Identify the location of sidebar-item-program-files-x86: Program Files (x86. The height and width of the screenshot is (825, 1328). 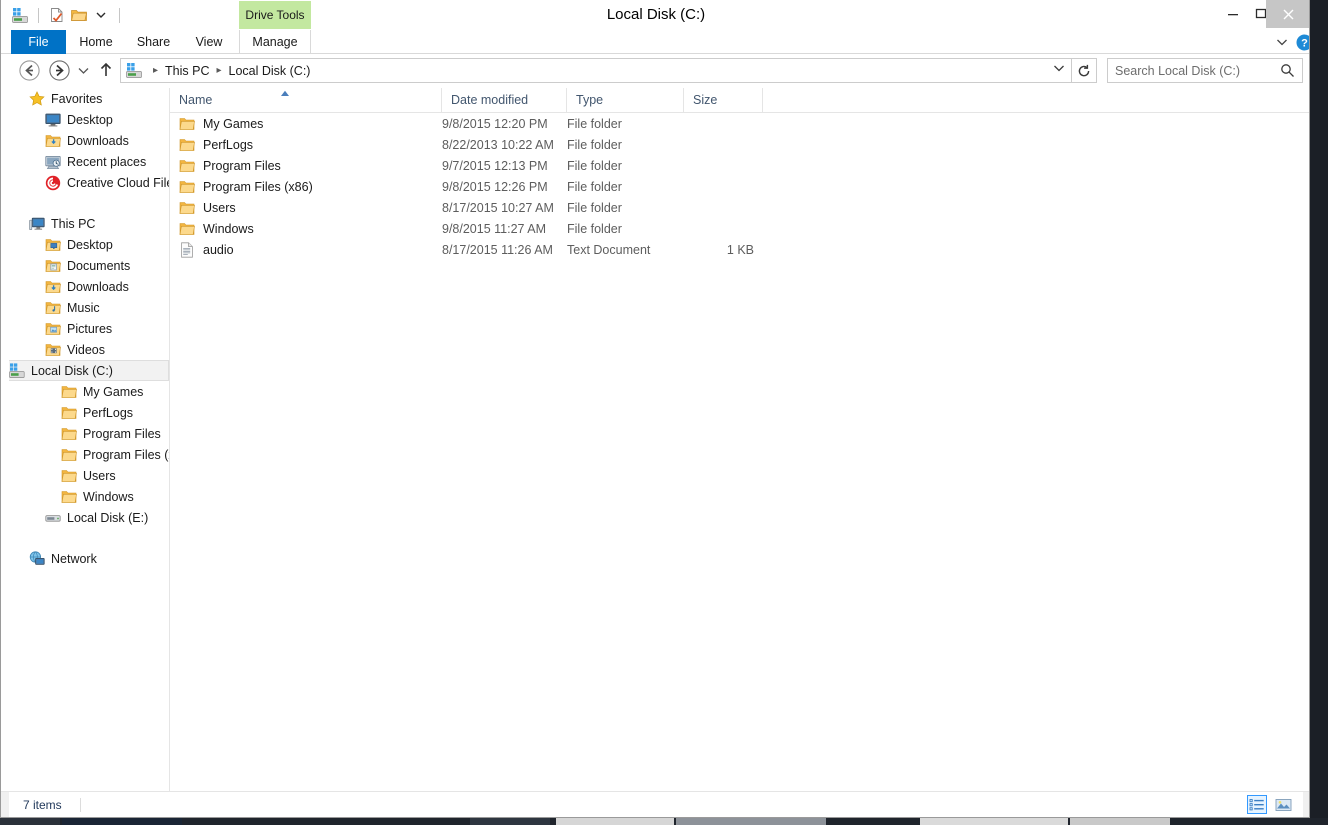
(89, 454).